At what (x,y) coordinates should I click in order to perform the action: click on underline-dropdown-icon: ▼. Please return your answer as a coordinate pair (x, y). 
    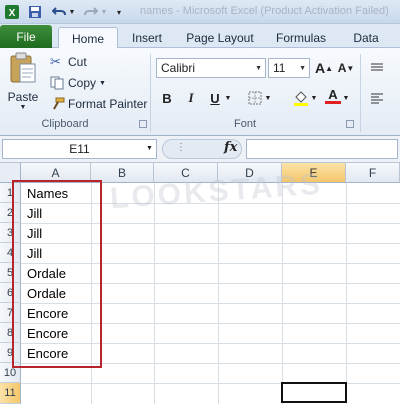
    Looking at the image, I should click on (228, 98).